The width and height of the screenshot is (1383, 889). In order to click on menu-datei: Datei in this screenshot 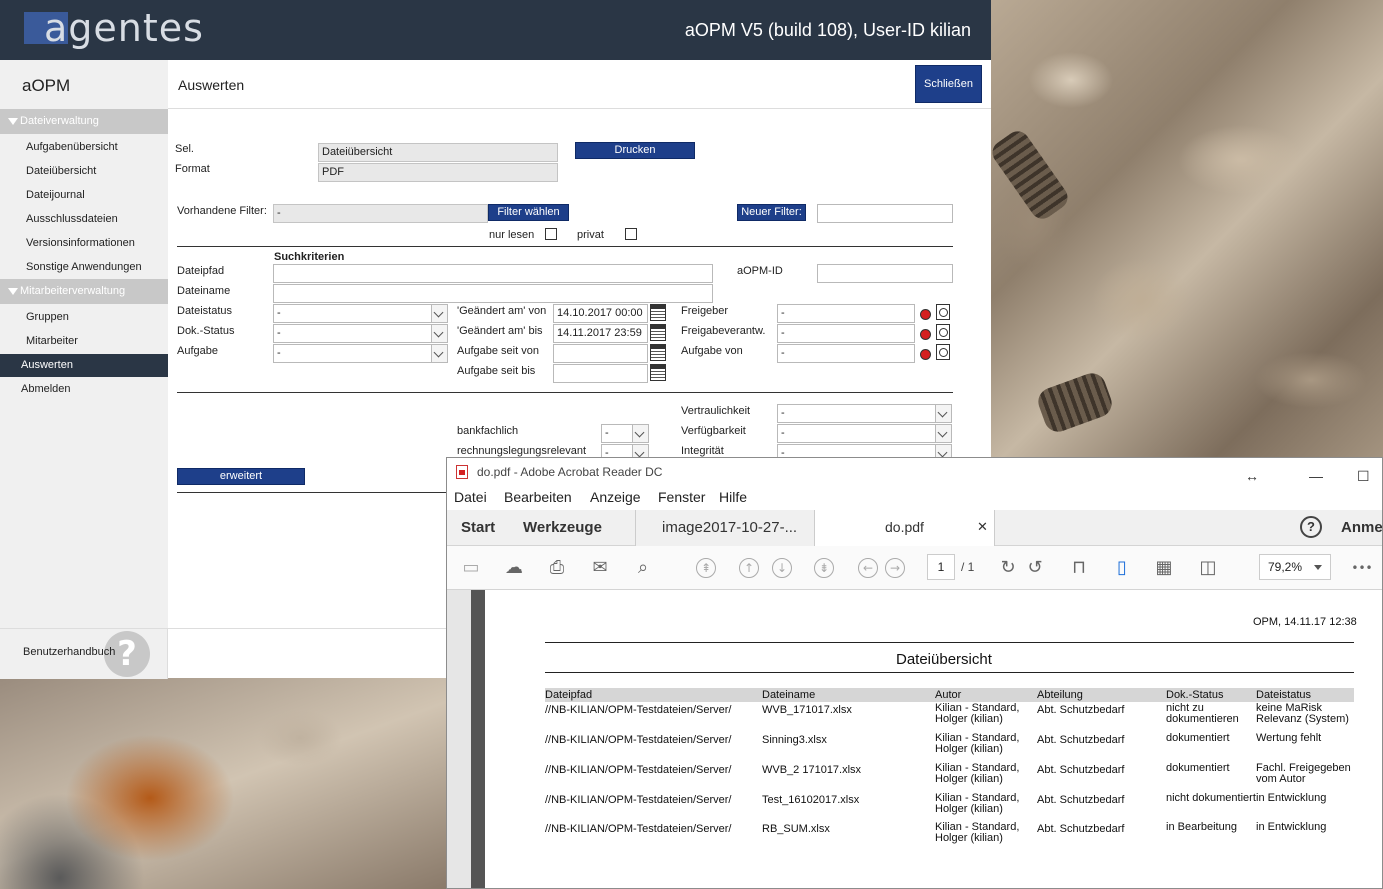, I will do `click(470, 497)`.